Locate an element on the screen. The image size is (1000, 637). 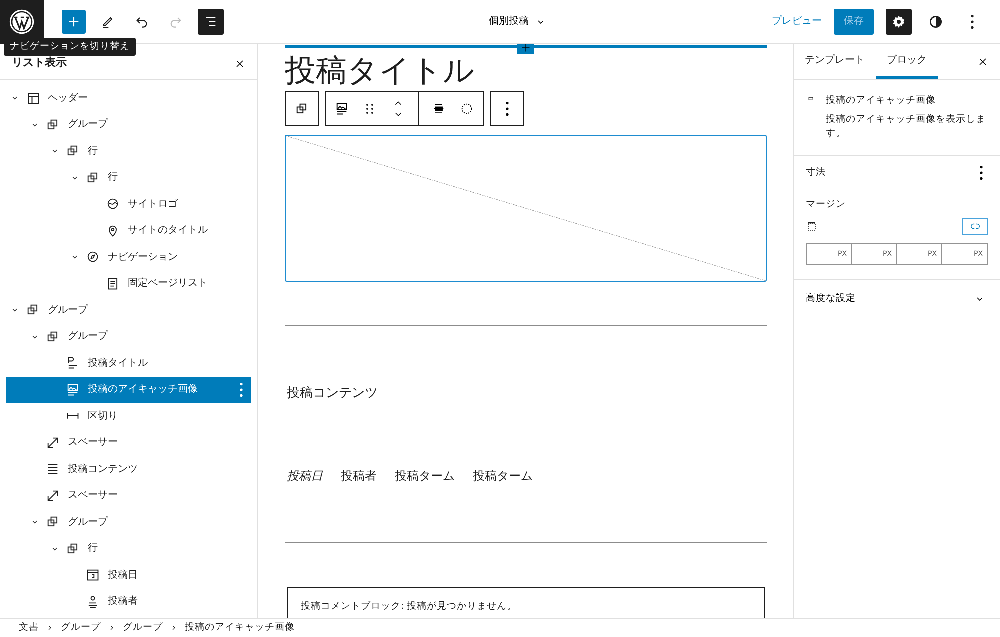
tree-item: 投稿者 is located at coordinates (128, 601).